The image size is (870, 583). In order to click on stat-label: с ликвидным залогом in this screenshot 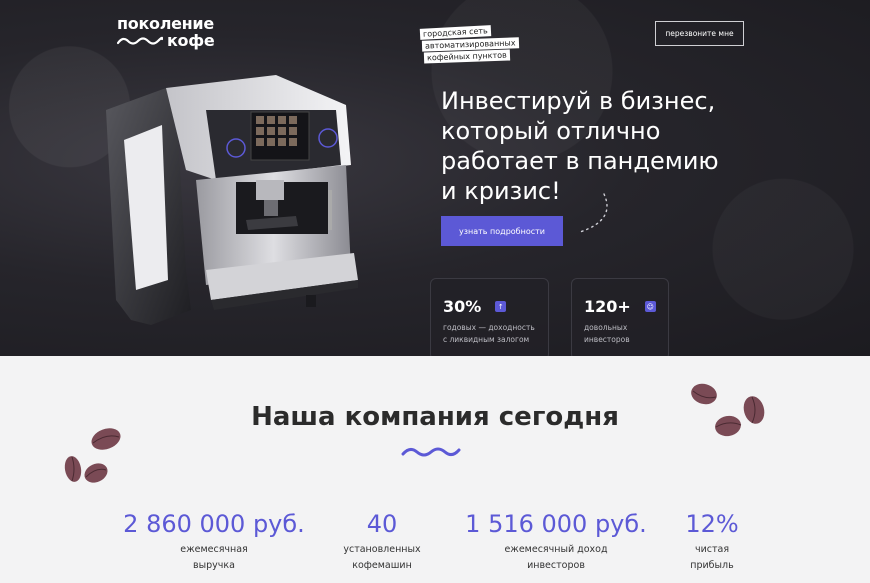, I will do `click(486, 339)`.